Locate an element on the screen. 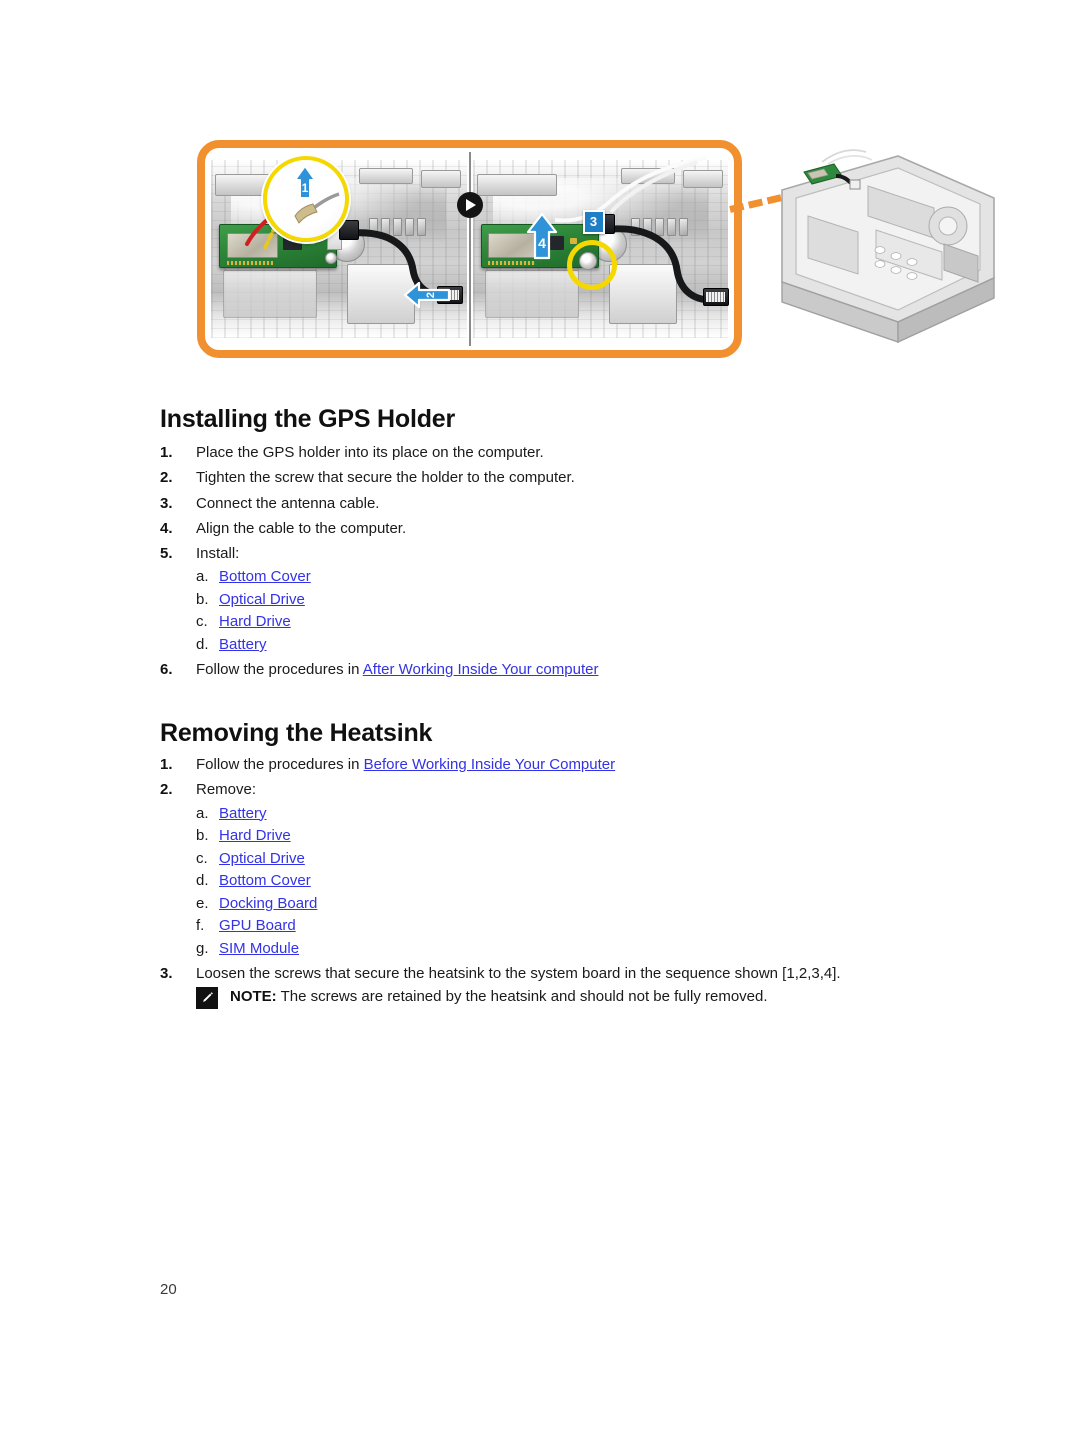  list-item: 3. Connect the antenna cable. is located at coordinates (560, 503).